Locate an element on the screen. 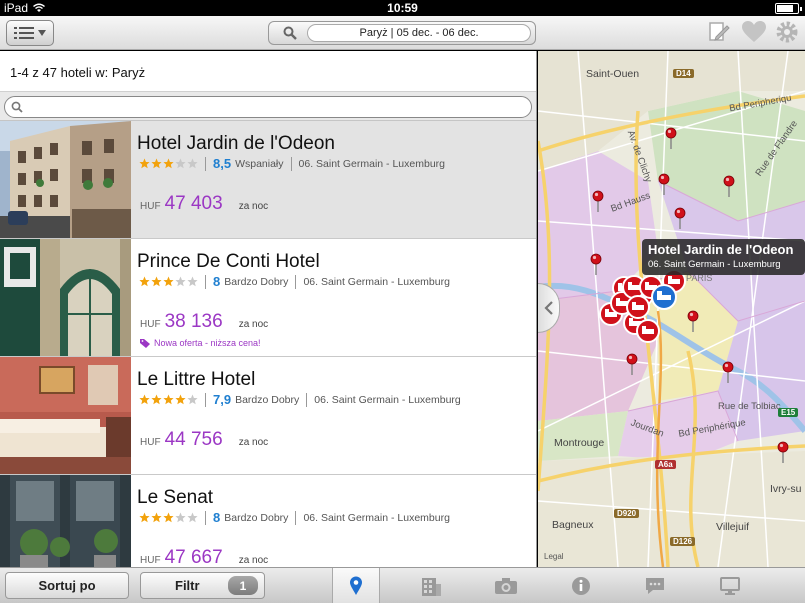 The image size is (805, 603). building-icon is located at coordinates (431, 587).